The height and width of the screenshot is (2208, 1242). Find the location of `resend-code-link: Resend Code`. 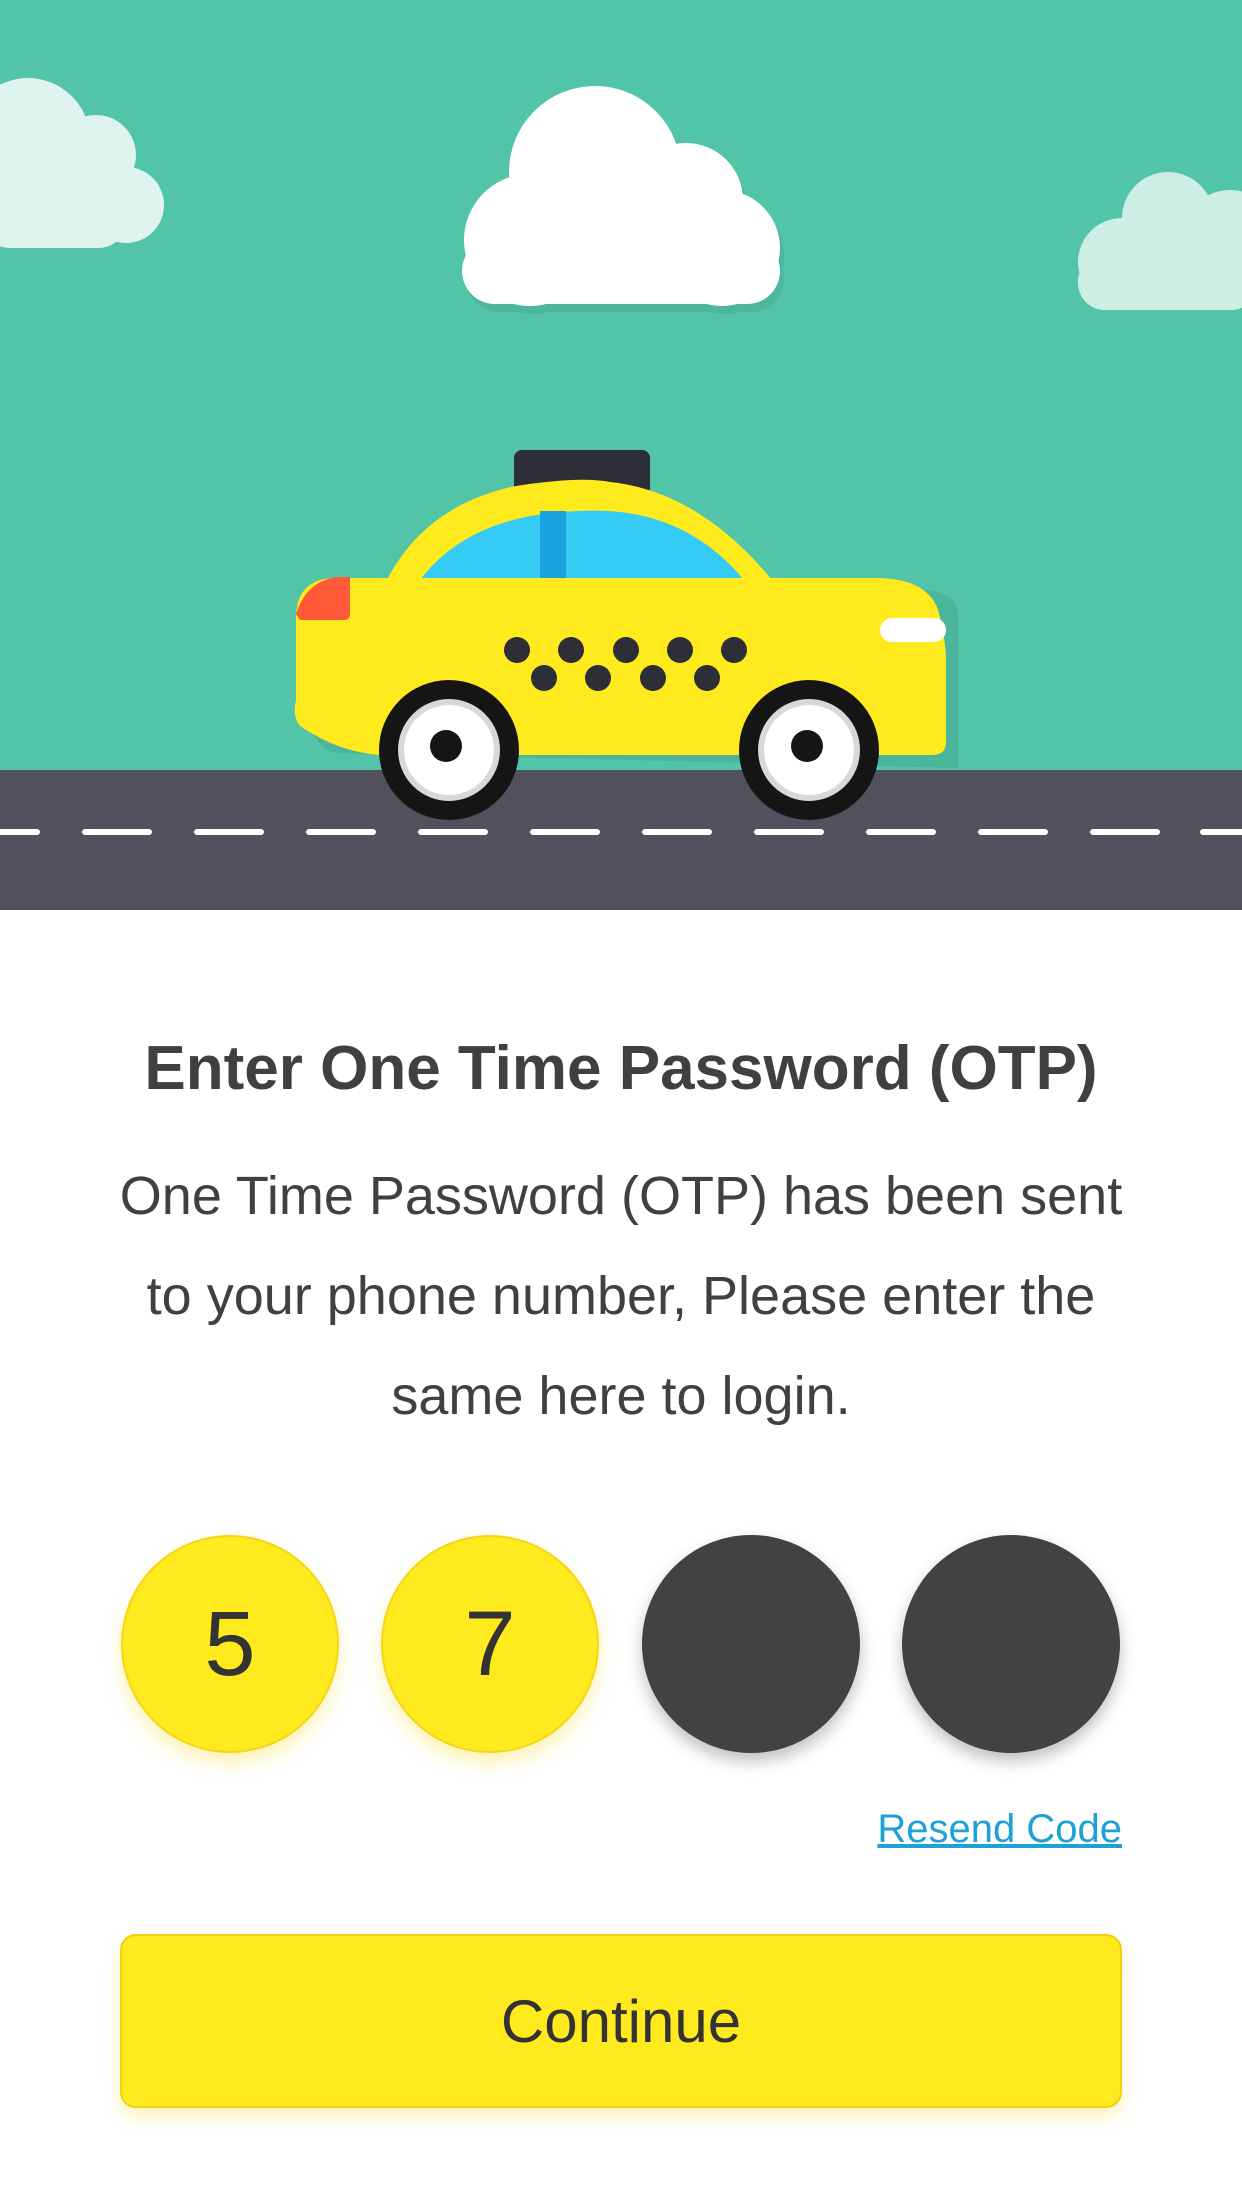

resend-code-link: Resend Code is located at coordinates (999, 1829).